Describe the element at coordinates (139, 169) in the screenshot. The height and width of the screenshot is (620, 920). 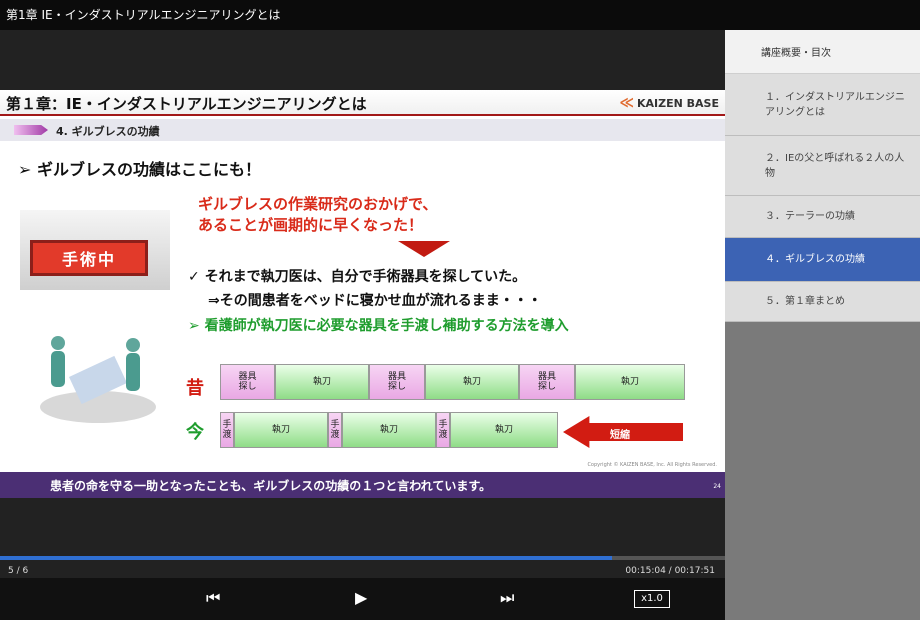
I see `slide-heading: ➢ ギルブレスの功績はここにも！` at that location.